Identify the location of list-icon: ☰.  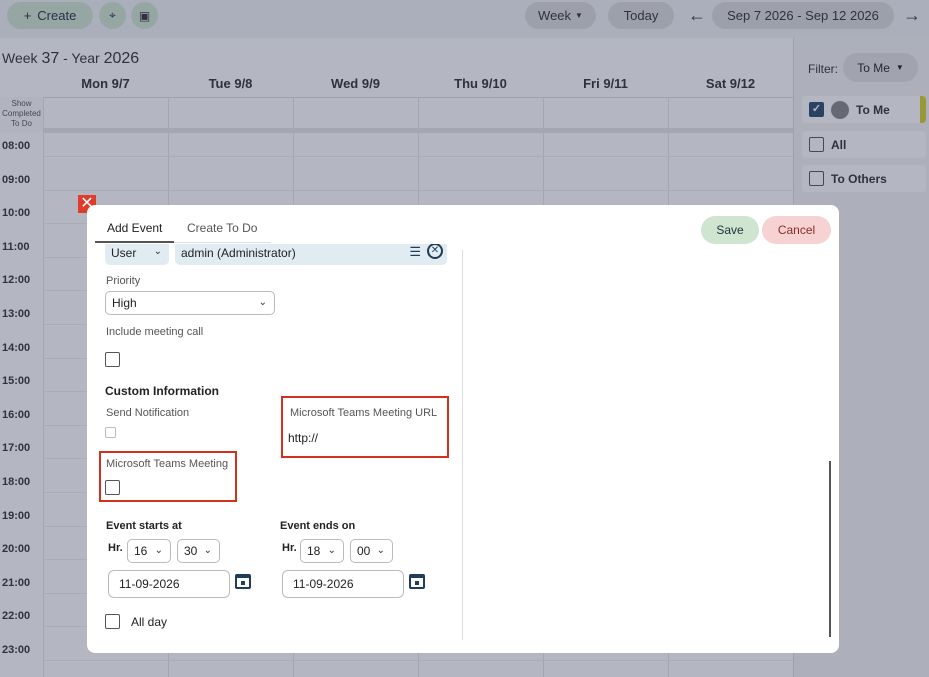
(415, 252).